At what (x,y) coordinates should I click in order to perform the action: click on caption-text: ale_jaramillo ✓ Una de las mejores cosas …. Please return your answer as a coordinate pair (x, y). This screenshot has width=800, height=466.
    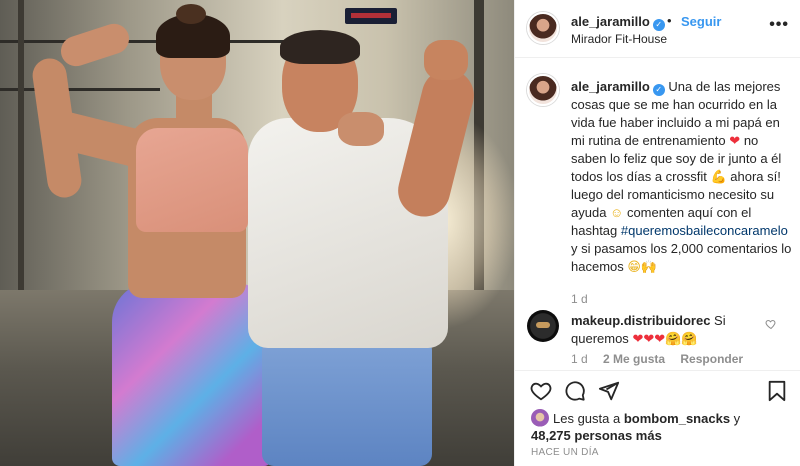
    Looking at the image, I should click on (682, 177).